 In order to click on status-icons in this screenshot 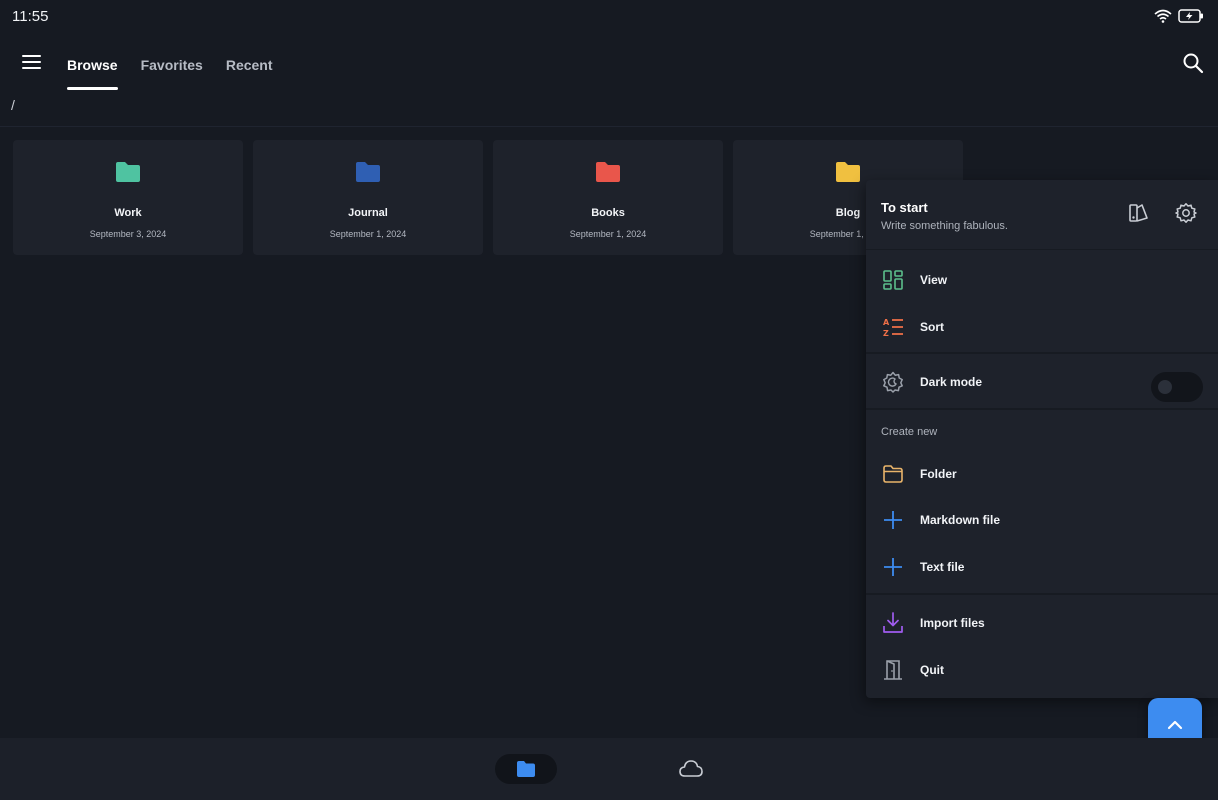, I will do `click(1179, 16)`.